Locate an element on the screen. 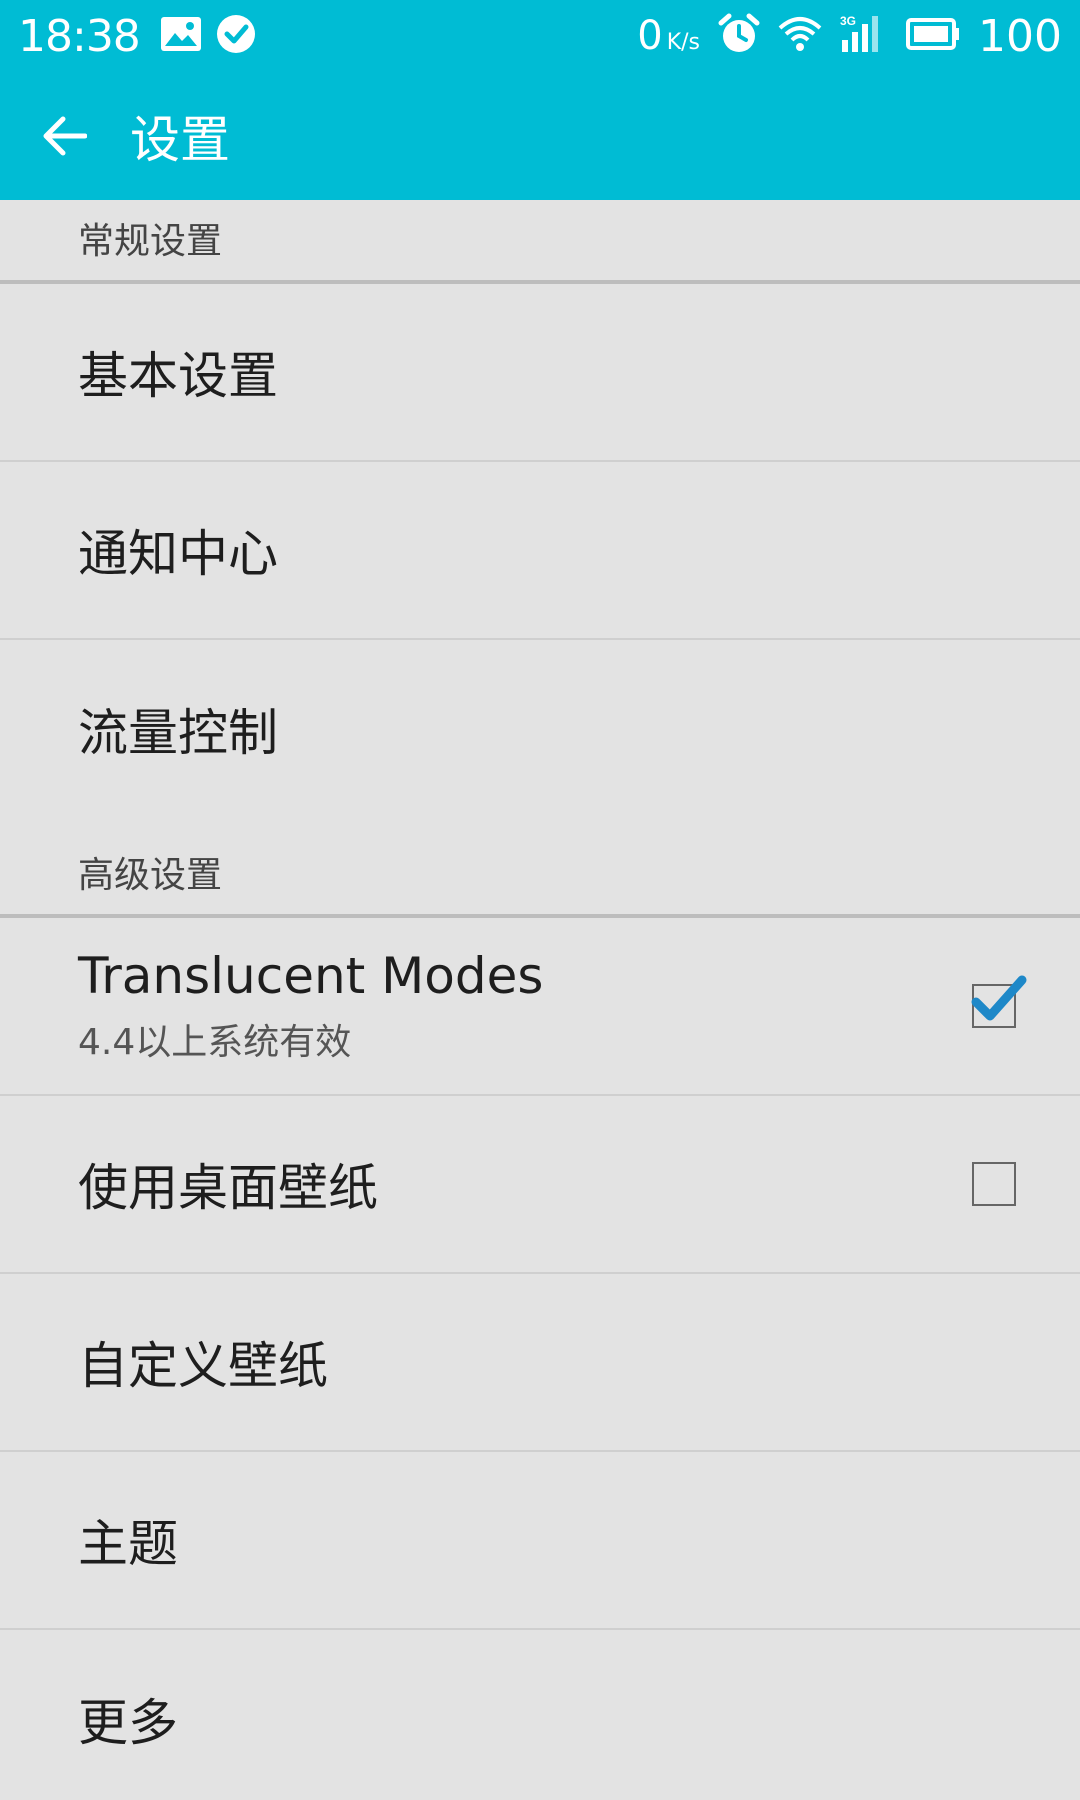  setting-label: 更多 is located at coordinates (128, 1723).